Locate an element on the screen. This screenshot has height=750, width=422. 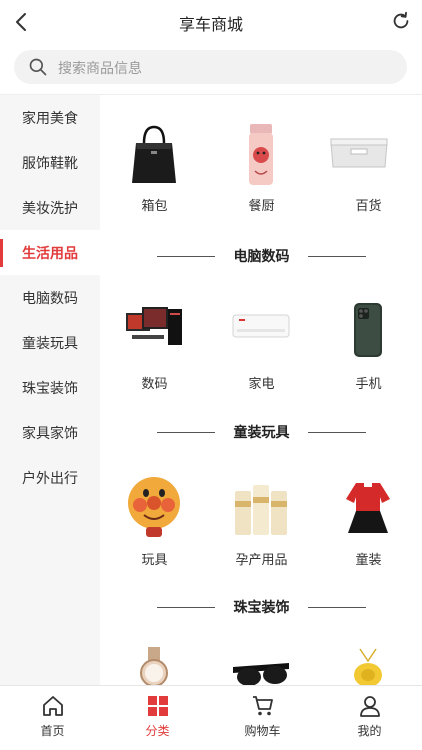
sidebar-item-label: 家用美食 is located at coordinates (50, 119).